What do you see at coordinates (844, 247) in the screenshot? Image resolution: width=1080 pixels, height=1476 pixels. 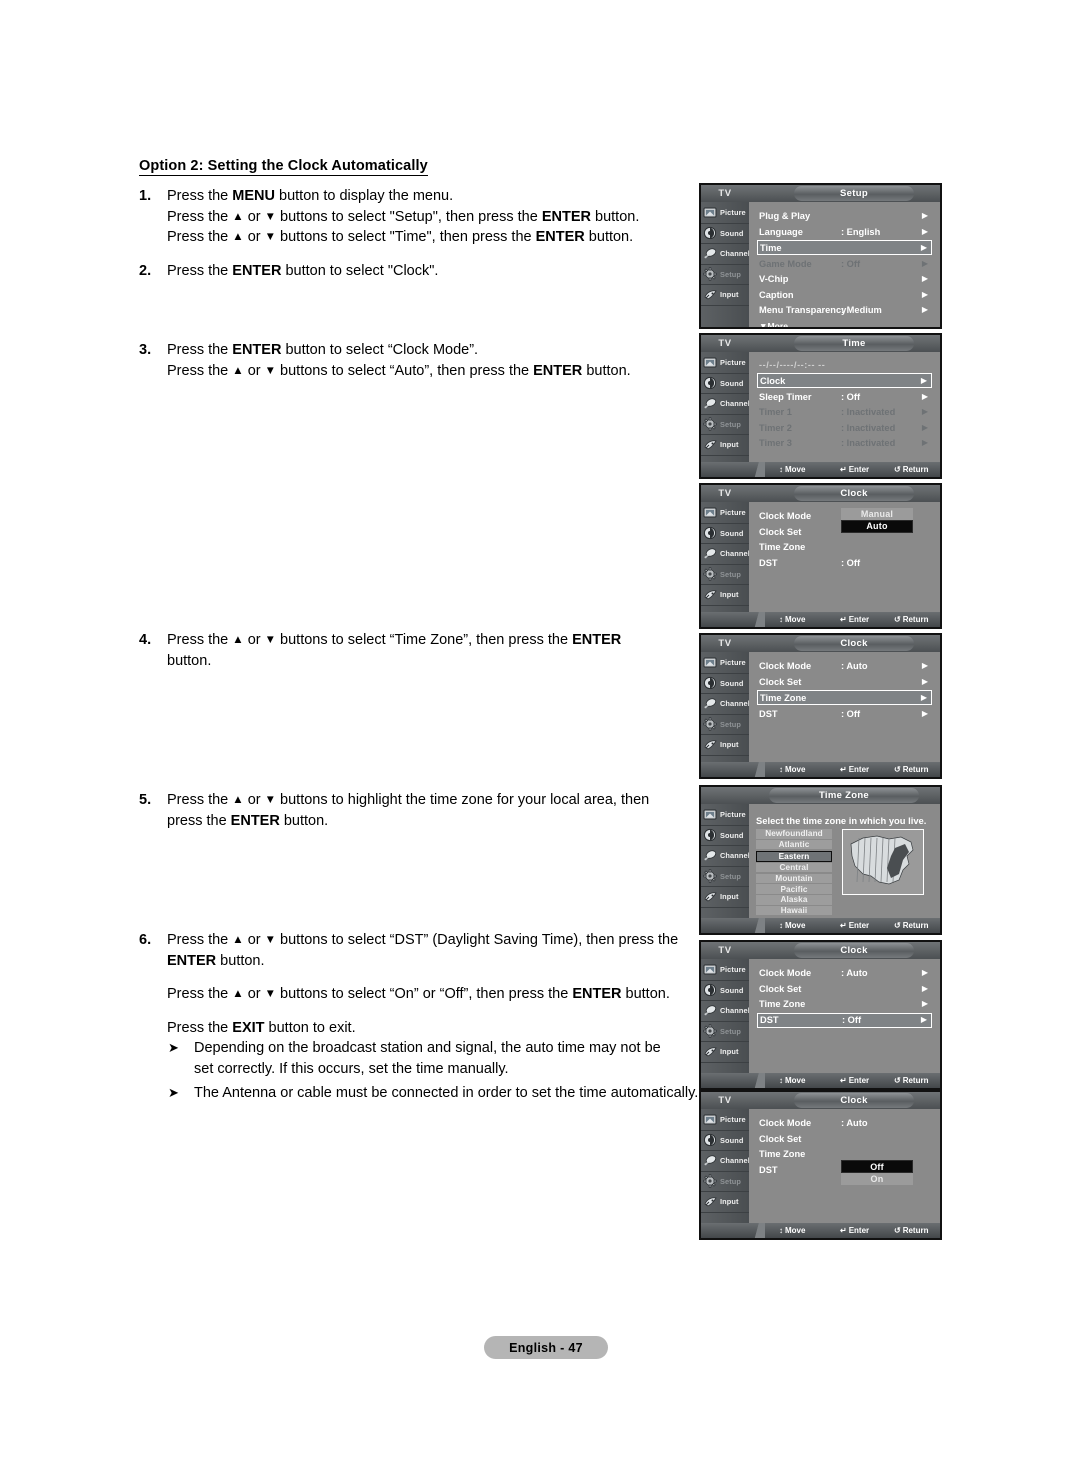 I see `menu-row-time: Time ▶` at bounding box center [844, 247].